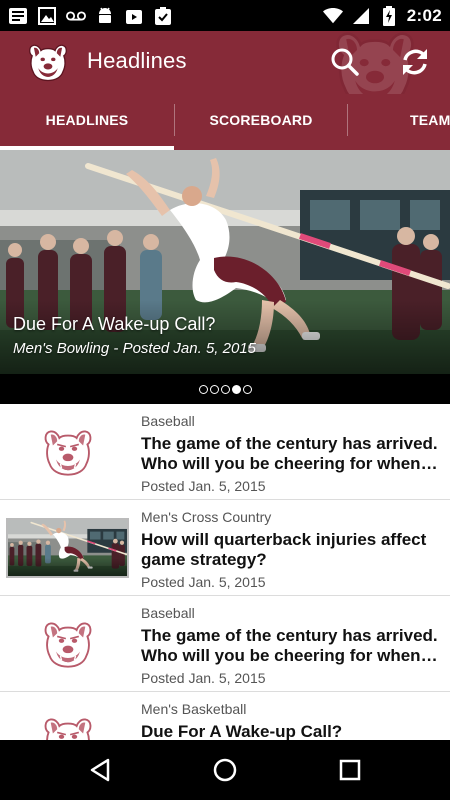  I want to click on clipboard-check-icon, so click(163, 16).